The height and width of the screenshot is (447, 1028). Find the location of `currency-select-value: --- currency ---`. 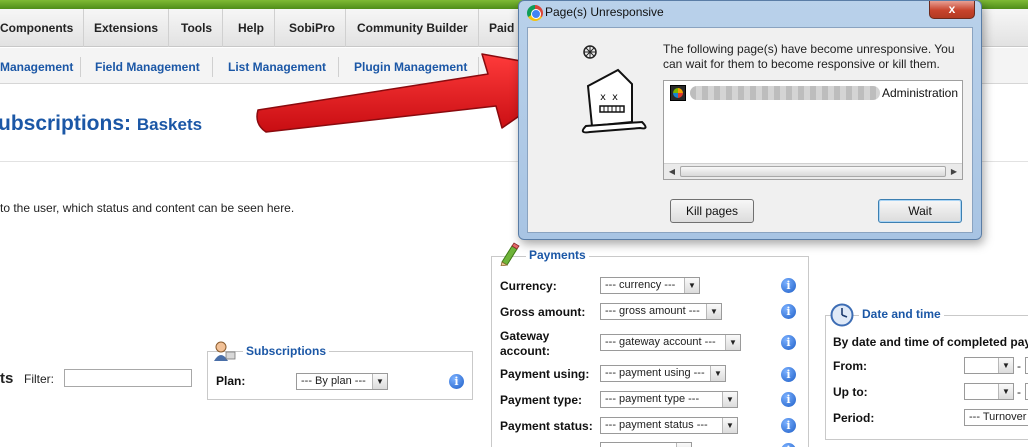

currency-select-value: --- currency --- is located at coordinates (640, 285).